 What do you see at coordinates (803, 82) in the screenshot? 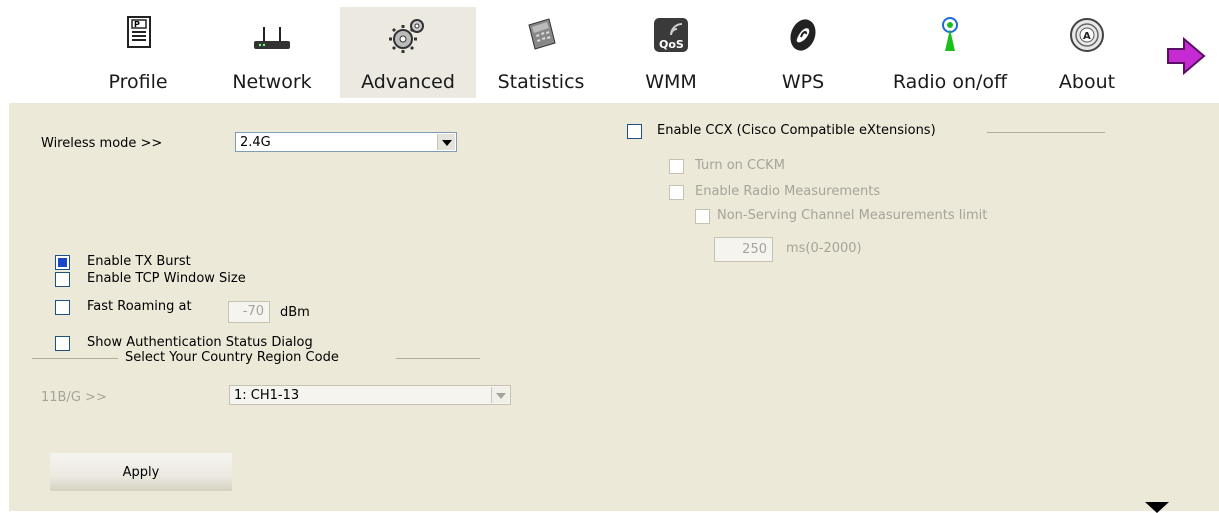
I see `tab-label: WPS` at bounding box center [803, 82].